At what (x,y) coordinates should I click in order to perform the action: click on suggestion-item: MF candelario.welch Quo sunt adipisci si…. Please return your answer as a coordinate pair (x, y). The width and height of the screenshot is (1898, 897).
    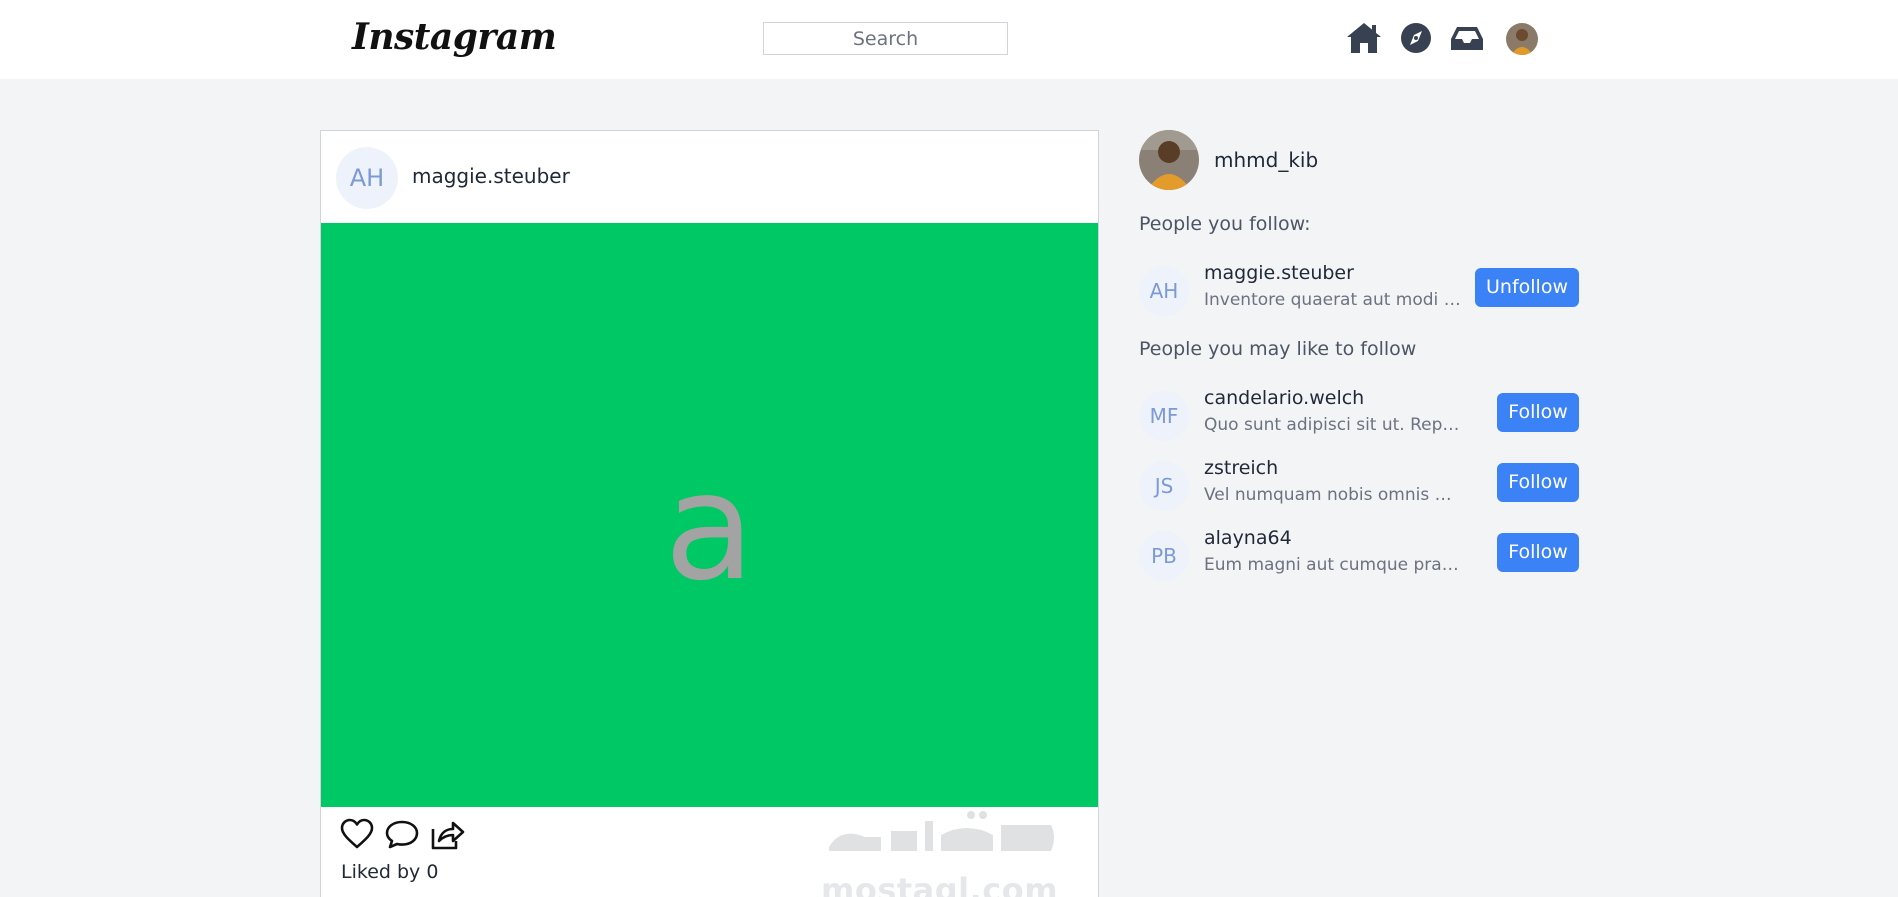
    Looking at the image, I should click on (1359, 415).